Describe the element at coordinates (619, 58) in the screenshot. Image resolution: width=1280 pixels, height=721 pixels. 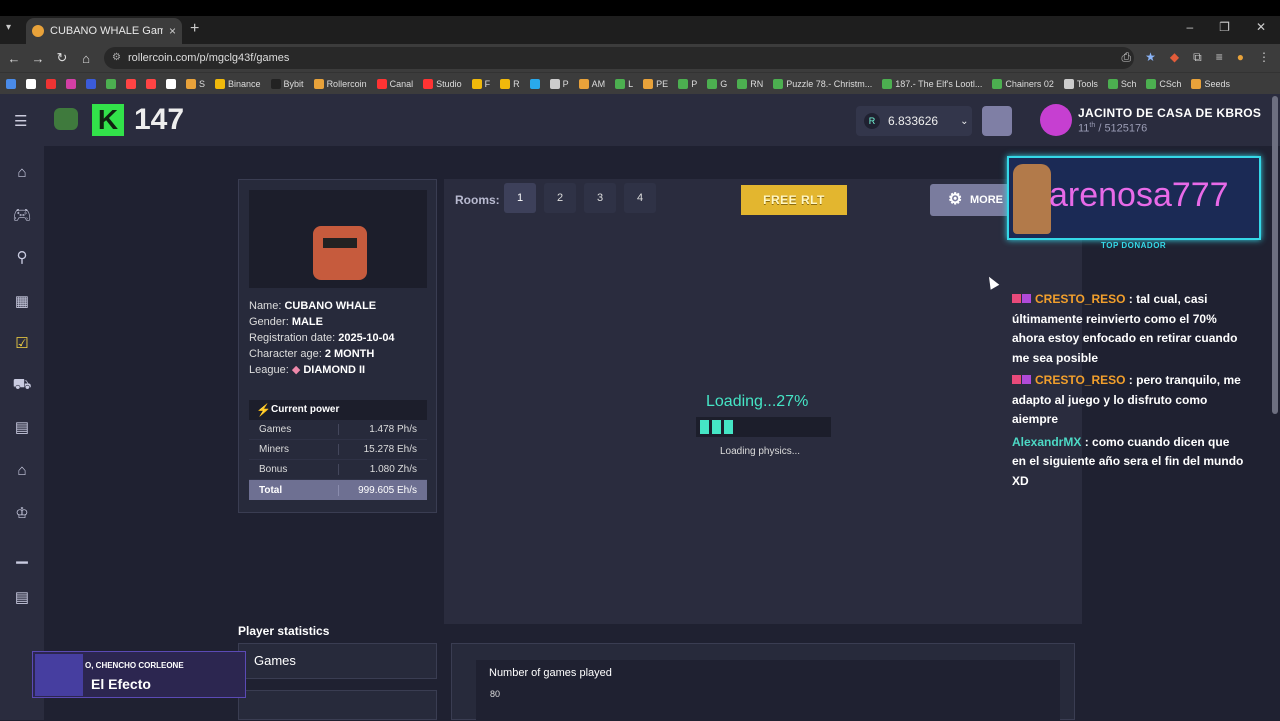
I see `url-field: ⚙ rollercoin.com/p/mgclg43f/games` at that location.